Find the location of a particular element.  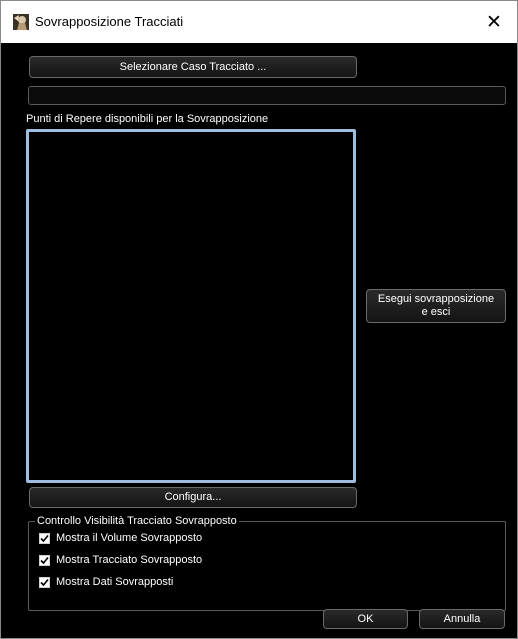

selected-case-field is located at coordinates (267, 95).